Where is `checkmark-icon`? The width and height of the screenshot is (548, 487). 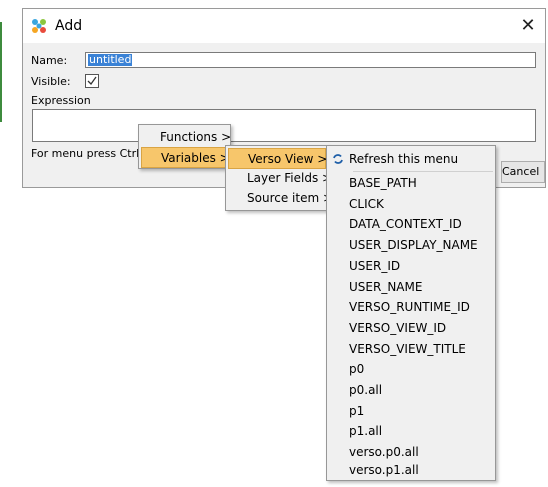 checkmark-icon is located at coordinates (92, 81).